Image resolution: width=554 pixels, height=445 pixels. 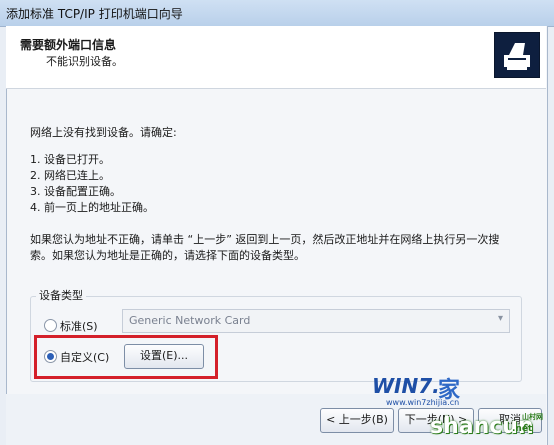 I want to click on window-title: 添加标准 TCP/IP 打印机端口向导, so click(x=94, y=14).